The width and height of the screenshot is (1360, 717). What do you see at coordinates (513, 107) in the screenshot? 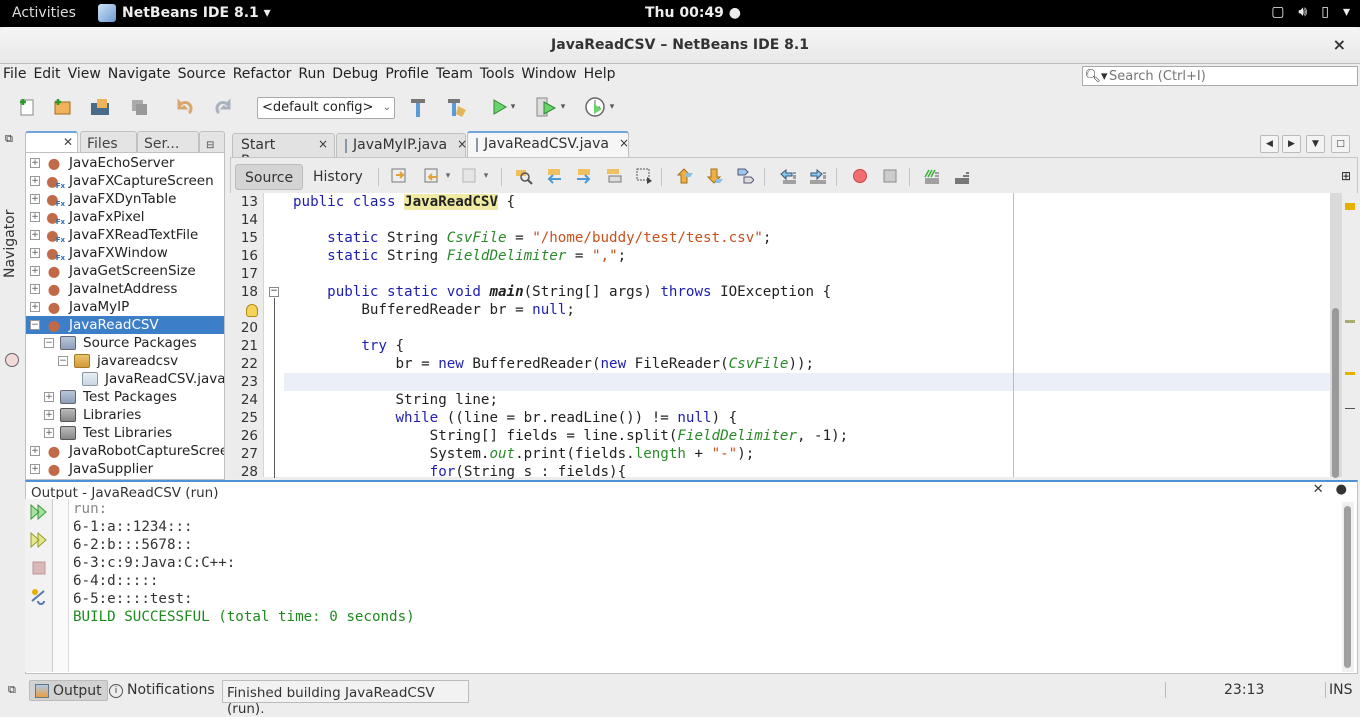
I see `run-dropdown-icon: ▾` at bounding box center [513, 107].